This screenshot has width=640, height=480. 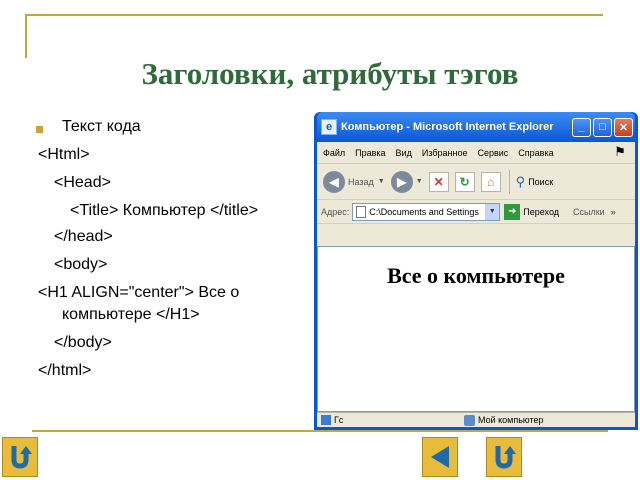 What do you see at coordinates (334, 181) in the screenshot?
I see `back-arrow-icon: ◀` at bounding box center [334, 181].